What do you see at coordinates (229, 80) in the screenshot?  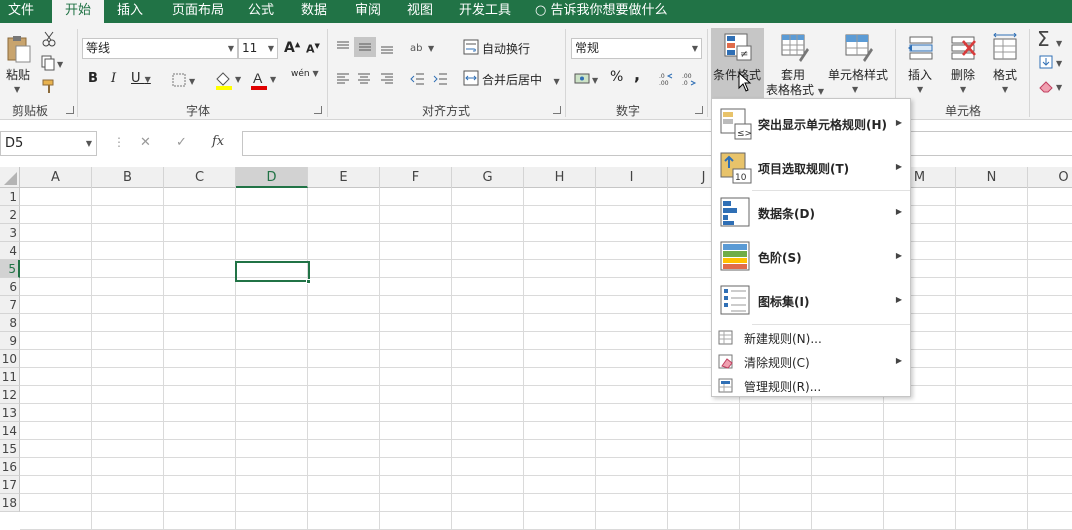 I see `fill-color-icon: ▼` at bounding box center [229, 80].